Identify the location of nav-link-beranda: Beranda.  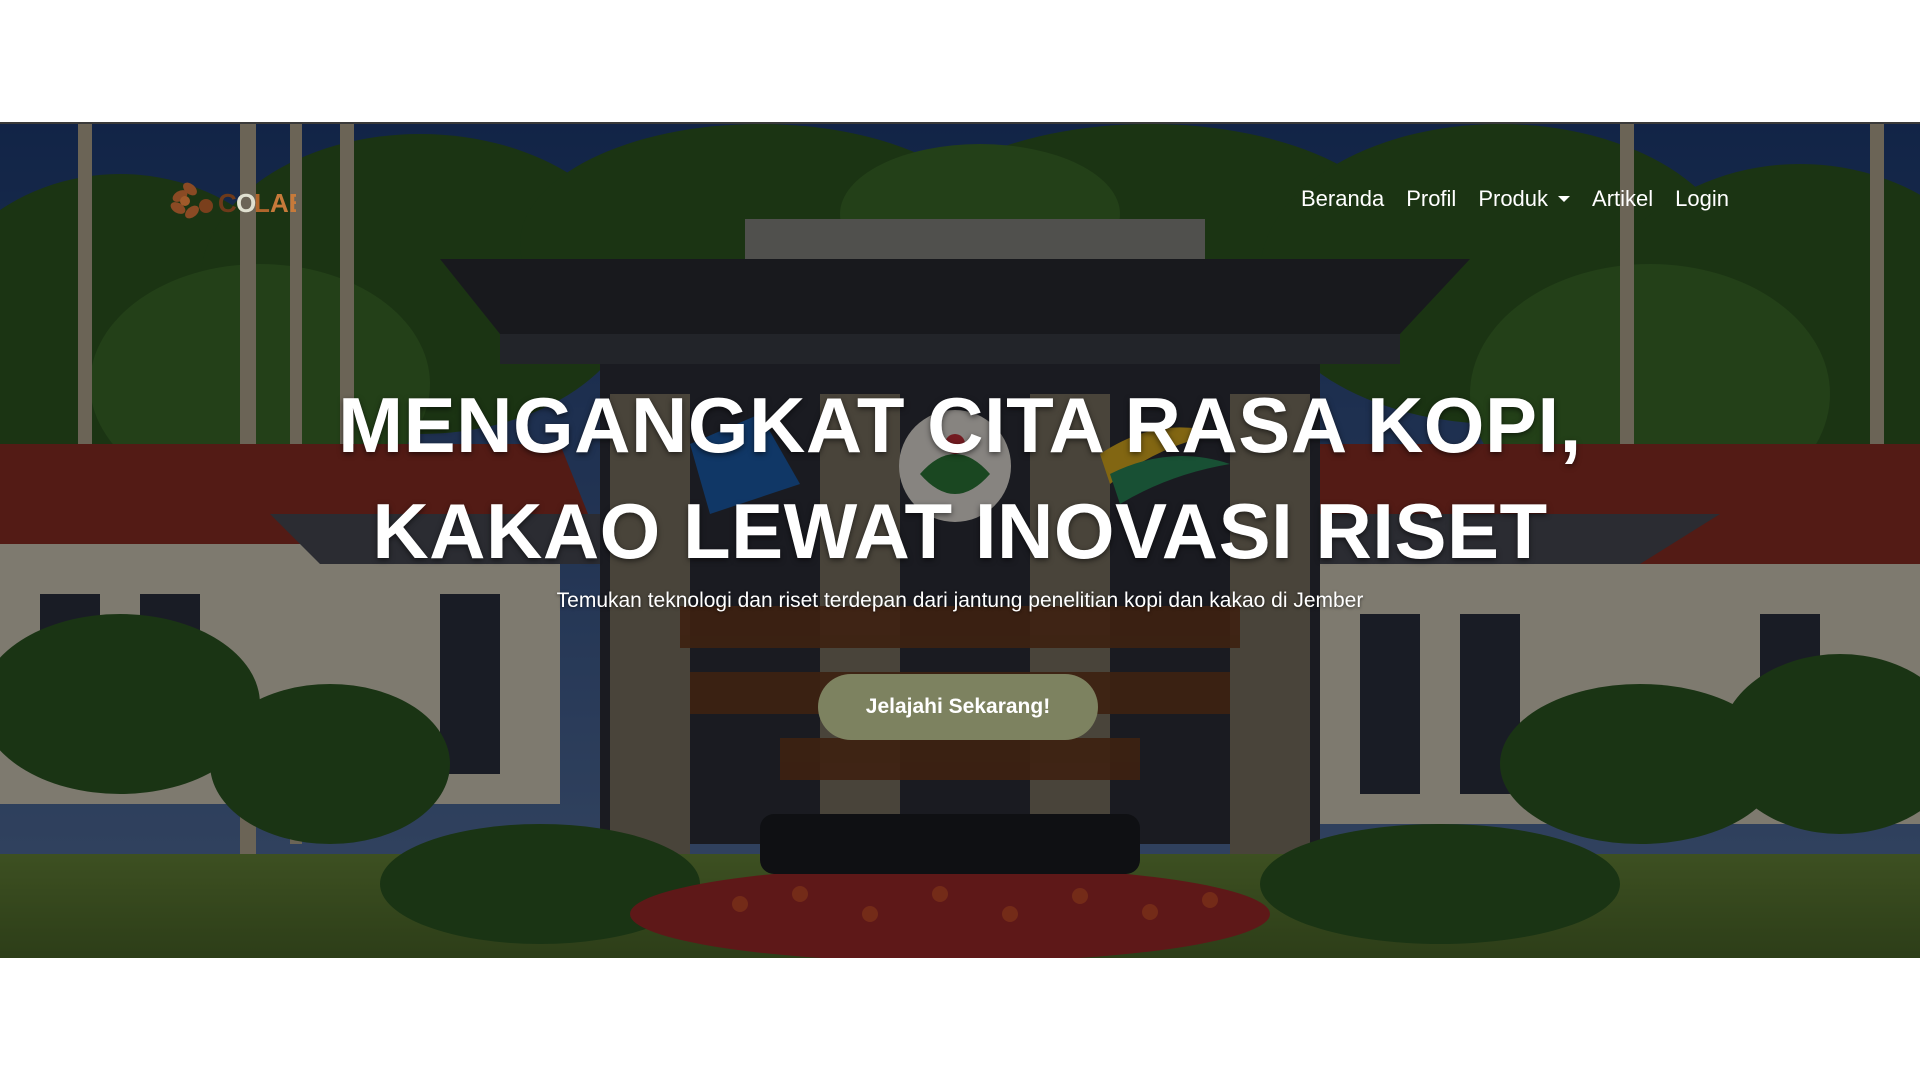
(1342, 199).